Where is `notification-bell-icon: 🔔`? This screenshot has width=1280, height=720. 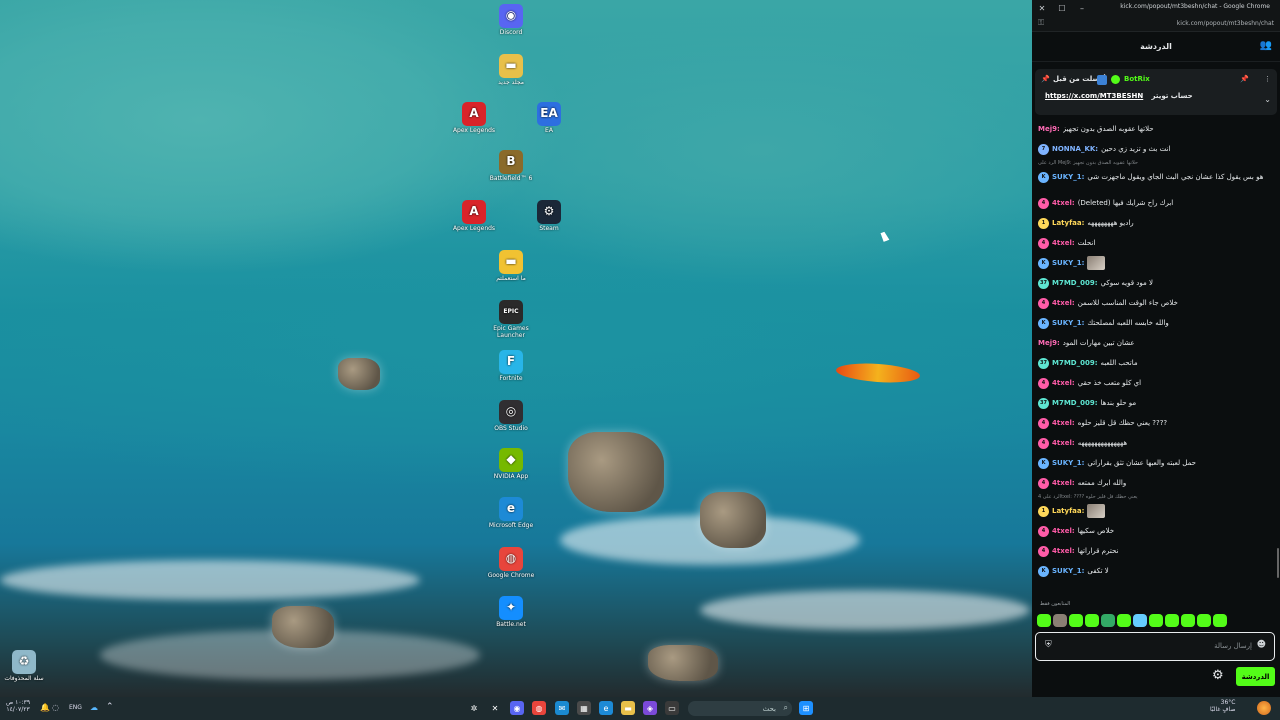
notification-bell-icon: 🔔 is located at coordinates (45, 707).